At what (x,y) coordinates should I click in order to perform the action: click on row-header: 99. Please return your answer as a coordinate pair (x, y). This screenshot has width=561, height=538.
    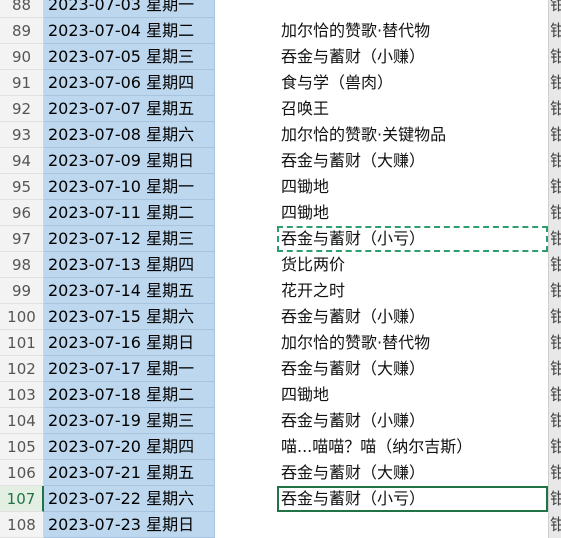
    Looking at the image, I should click on (22, 291).